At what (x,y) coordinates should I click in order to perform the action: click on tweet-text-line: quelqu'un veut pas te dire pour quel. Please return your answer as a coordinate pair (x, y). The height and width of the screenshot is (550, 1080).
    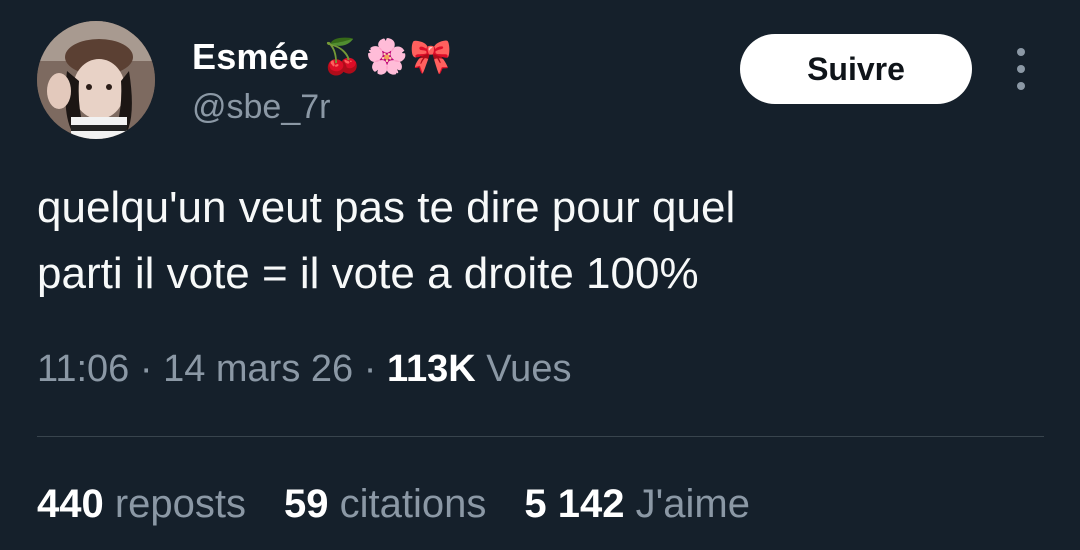
    Looking at the image, I should click on (386, 207).